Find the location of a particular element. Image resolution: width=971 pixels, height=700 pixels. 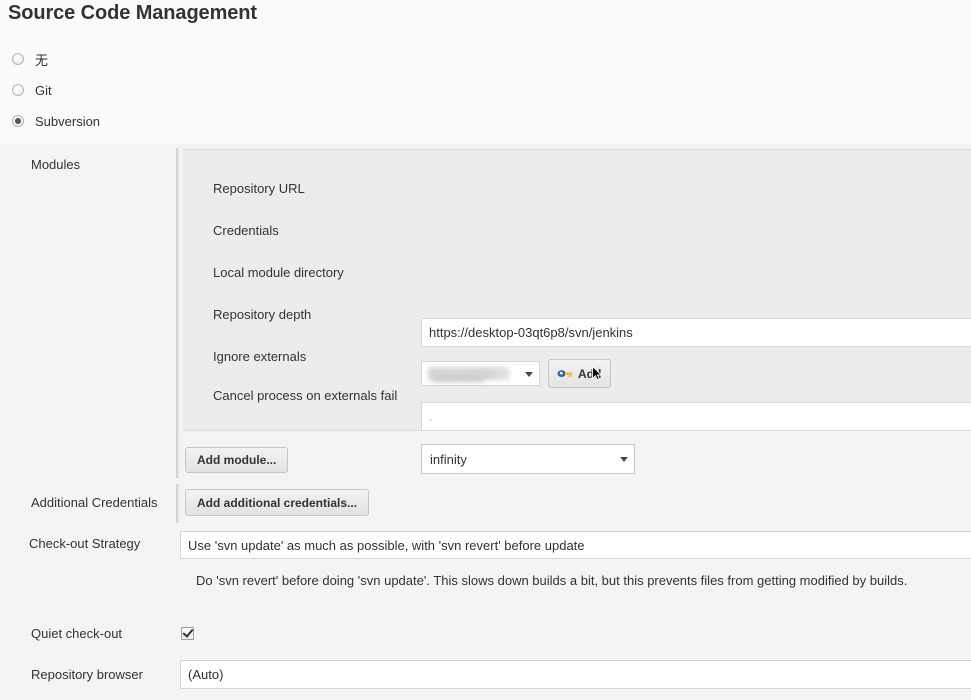

scm-radio-group: 无 Git Subversion is located at coordinates (485, 86).